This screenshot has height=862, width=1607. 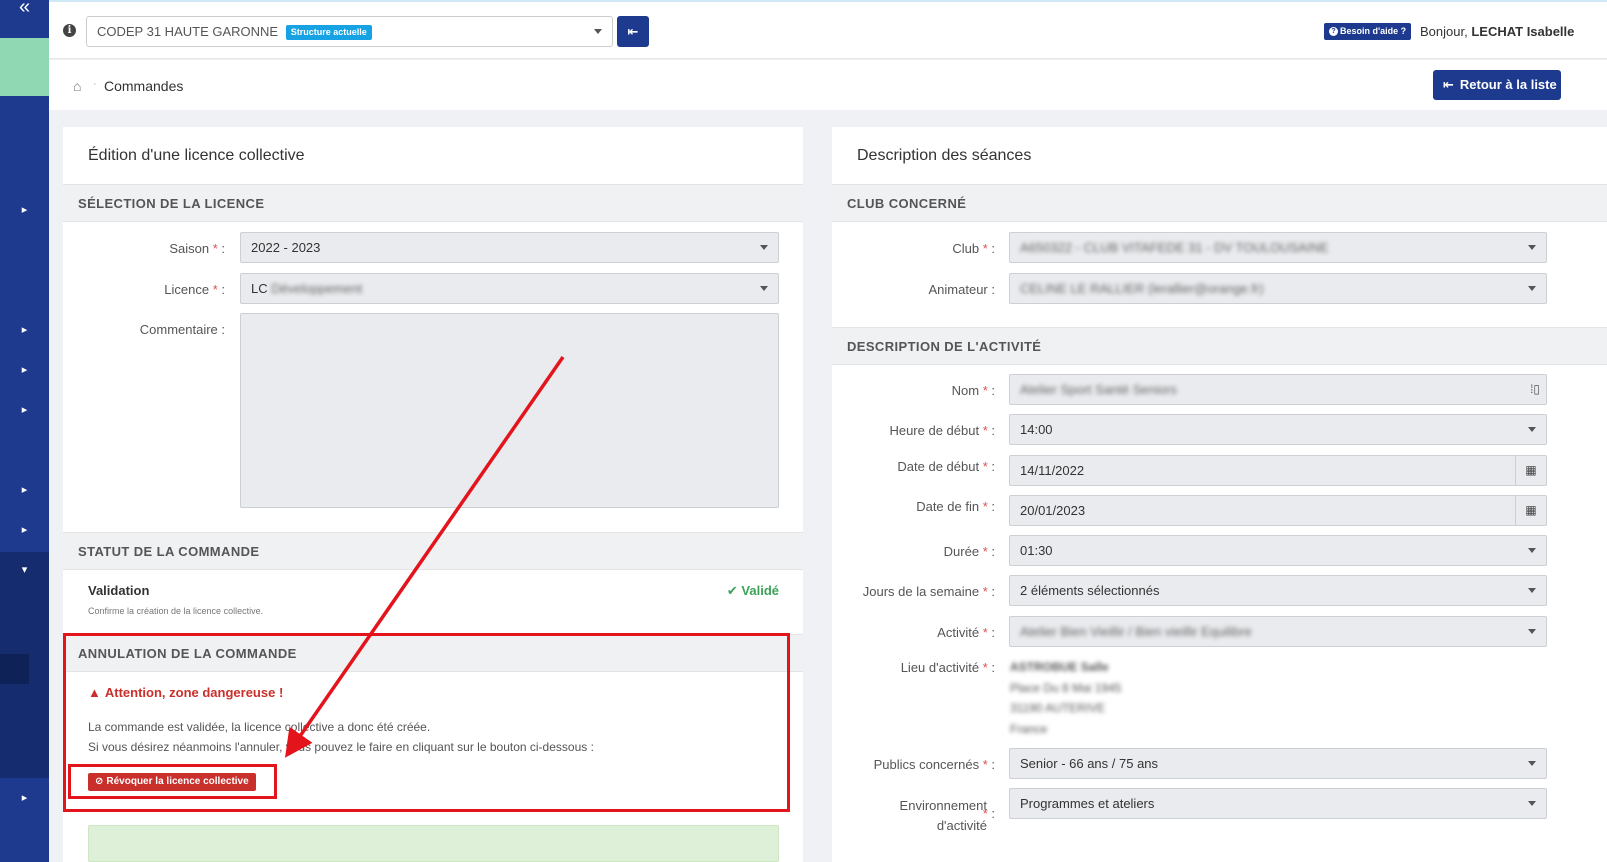 What do you see at coordinates (14, 669) in the screenshot?
I see `sidebar-active-subitem` at bounding box center [14, 669].